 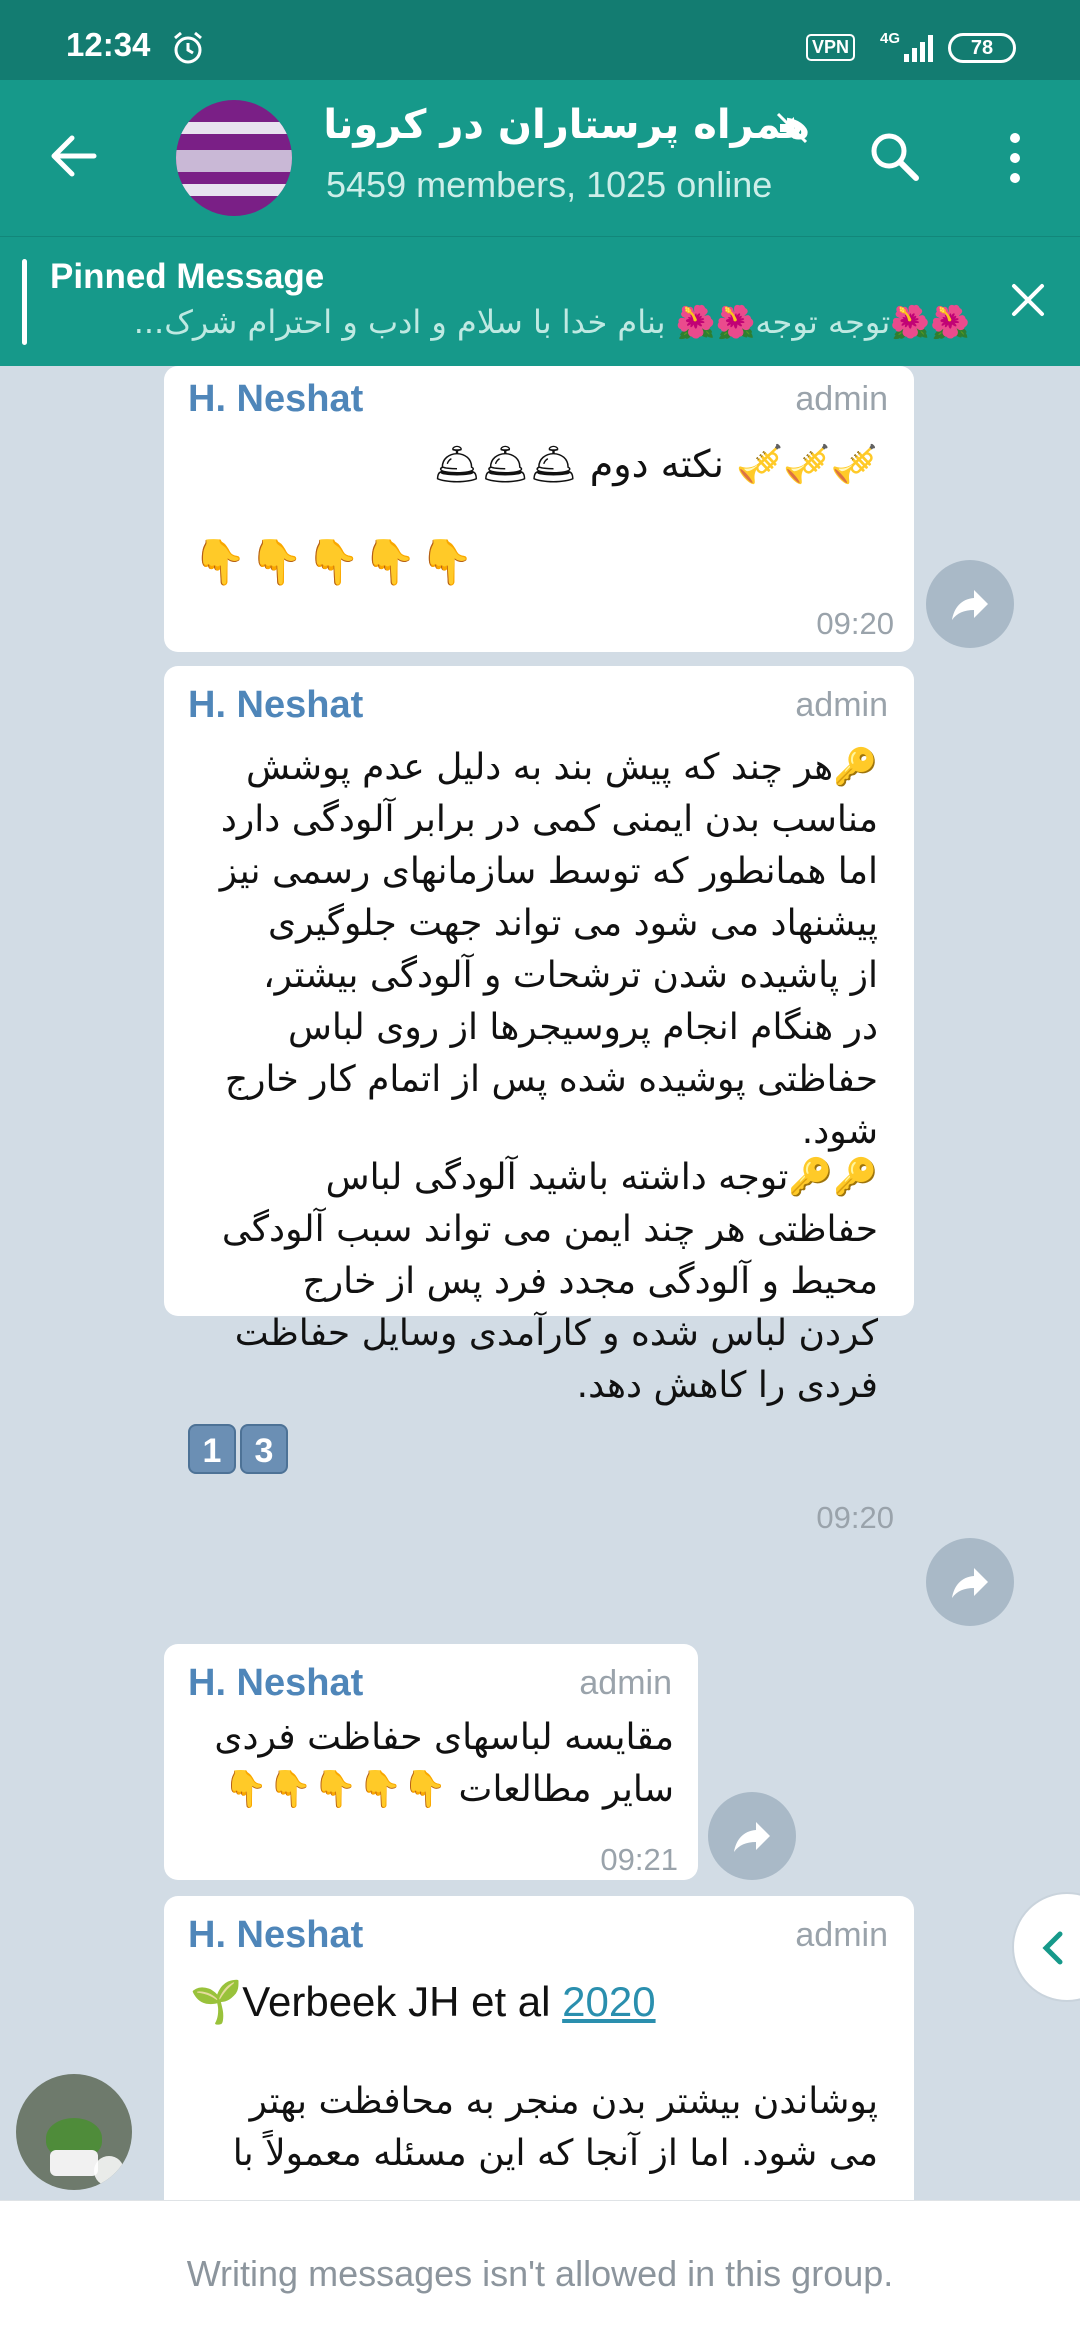 I want to click on battery-indicator: 78, so click(x=982, y=48).